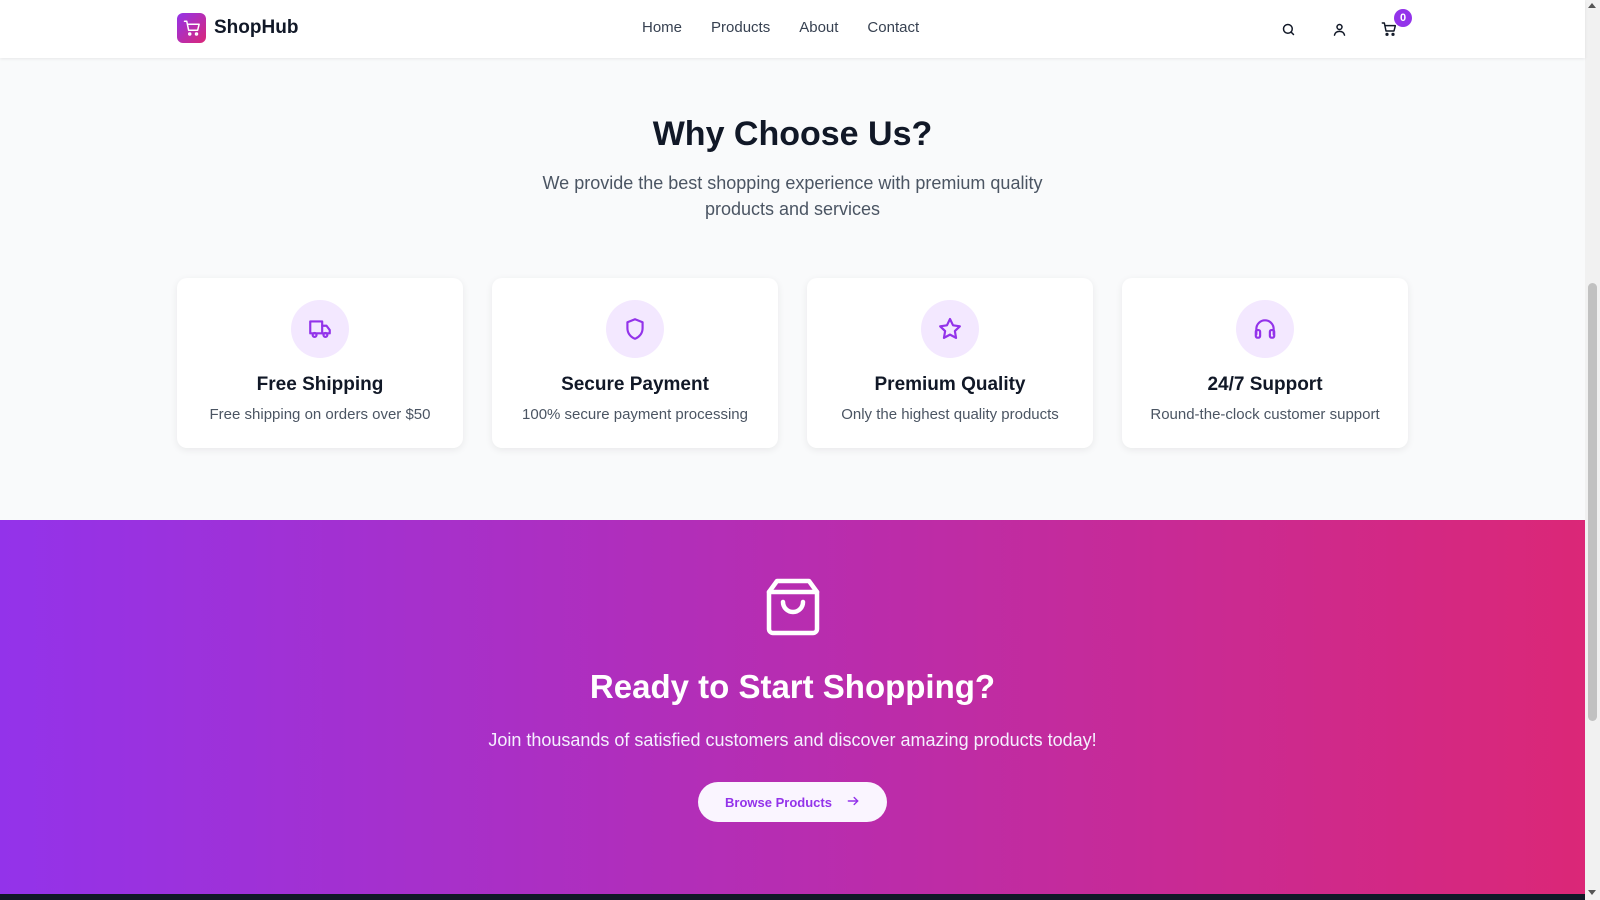  What do you see at coordinates (792, 897) in the screenshot?
I see `footer-edge` at bounding box center [792, 897].